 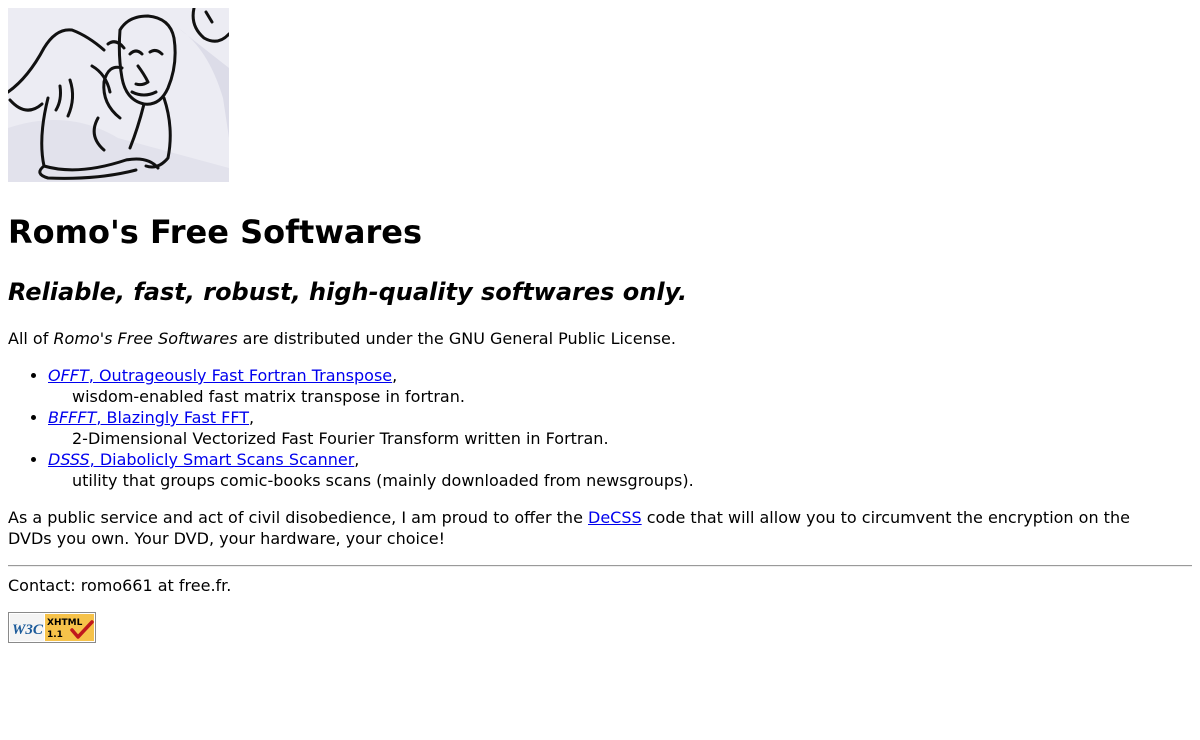 I want to click on offt-name: , Outrageously Fast Fortran Transpose, so click(x=240, y=375).